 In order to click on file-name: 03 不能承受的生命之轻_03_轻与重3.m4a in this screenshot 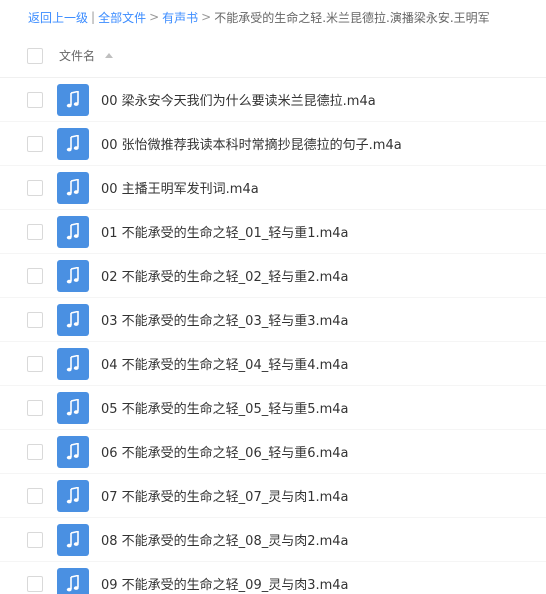, I will do `click(225, 319)`.